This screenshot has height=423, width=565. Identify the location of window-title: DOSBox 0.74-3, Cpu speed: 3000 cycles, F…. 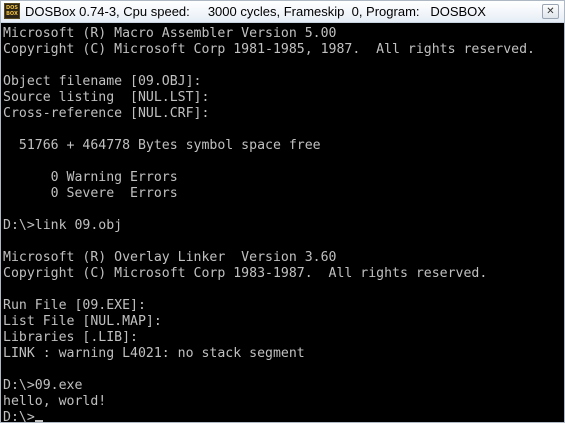
(255, 11).